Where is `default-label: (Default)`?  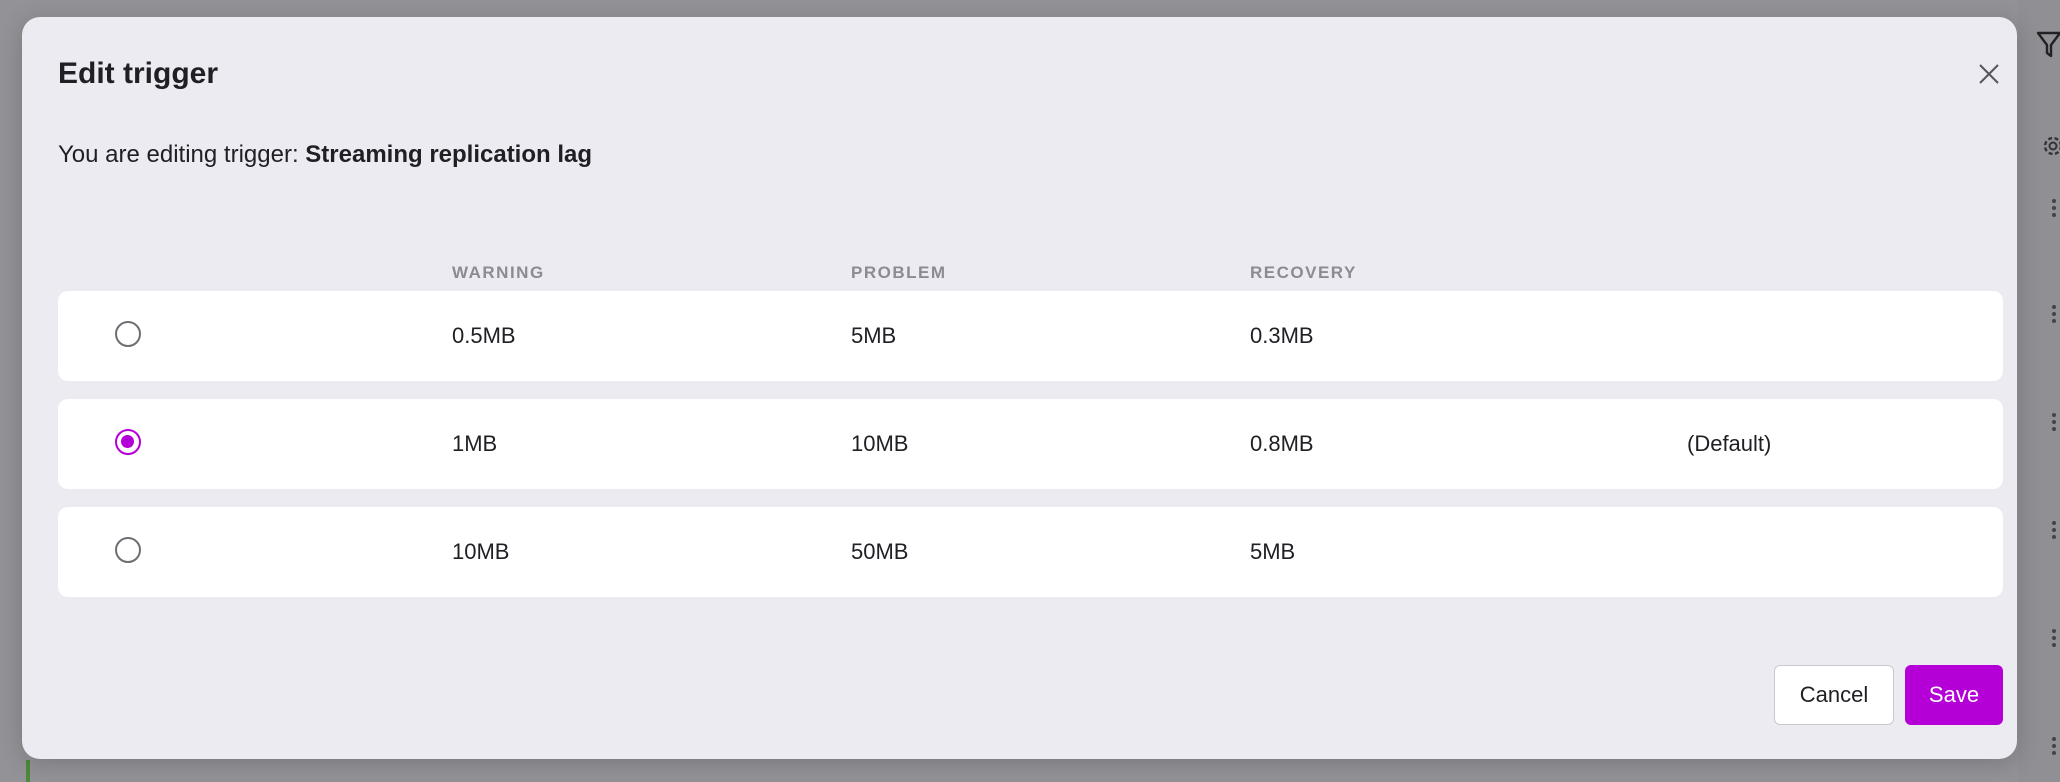
default-label: (Default) is located at coordinates (1729, 443).